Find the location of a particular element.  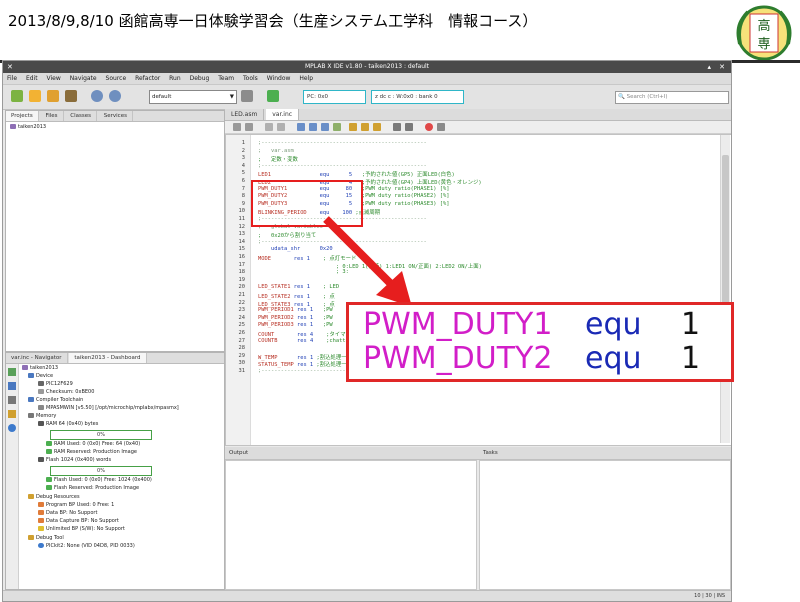

flash-node: Flash 1024 (0x400) words is located at coordinates (74, 460).